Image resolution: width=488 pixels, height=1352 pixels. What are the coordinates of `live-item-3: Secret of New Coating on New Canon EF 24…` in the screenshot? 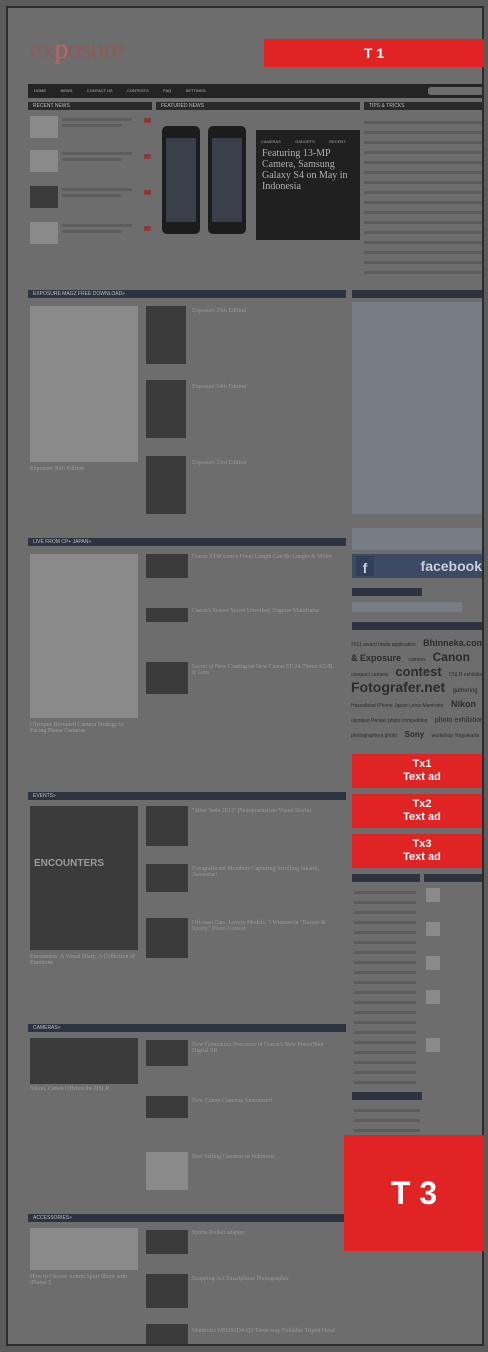 It's located at (264, 670).